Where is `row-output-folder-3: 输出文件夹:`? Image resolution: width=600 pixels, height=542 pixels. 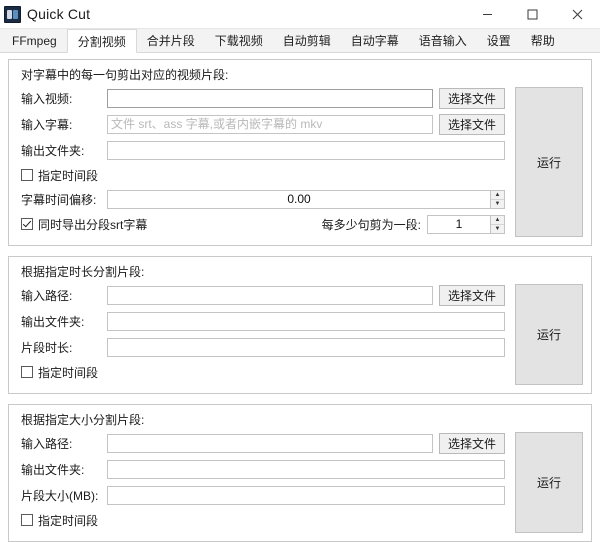
row-output-folder-3: 输出文件夹: is located at coordinates (263, 469).